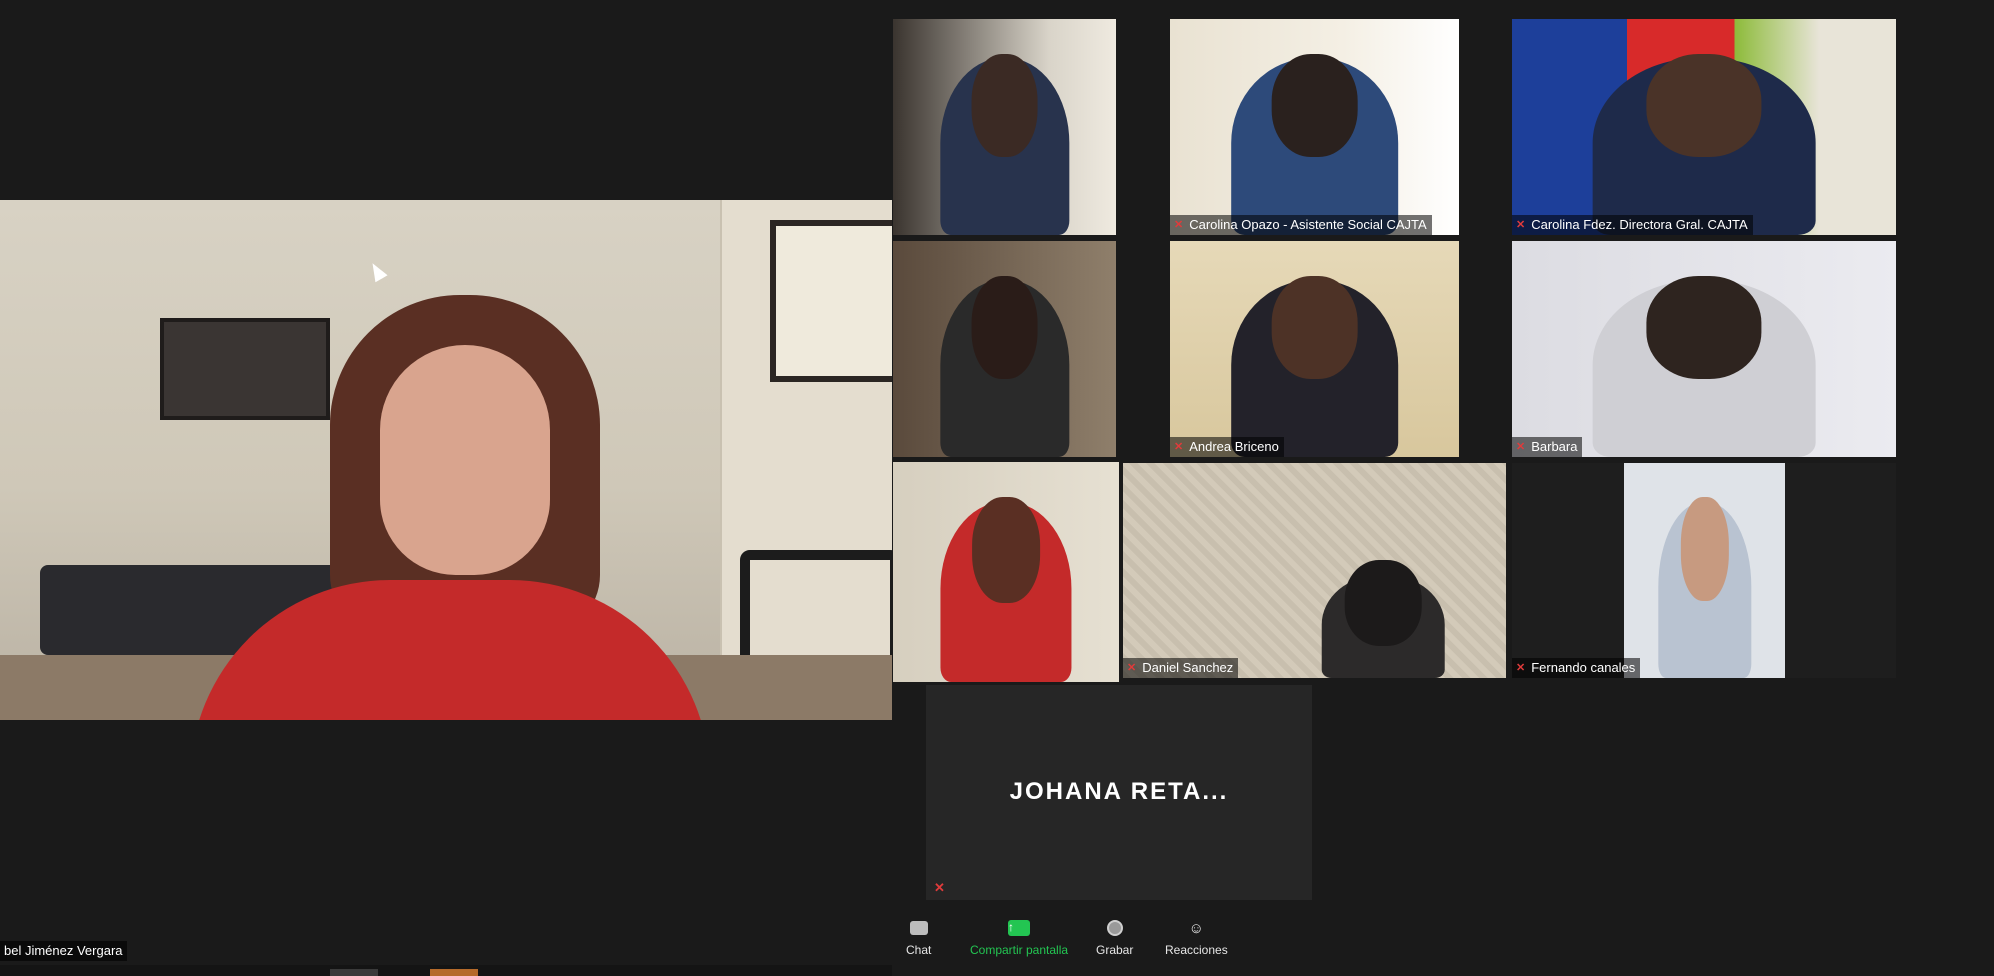 The height and width of the screenshot is (976, 1994). What do you see at coordinates (1196, 938) in the screenshot?
I see `reactions-button: ☺ Reacciones` at bounding box center [1196, 938].